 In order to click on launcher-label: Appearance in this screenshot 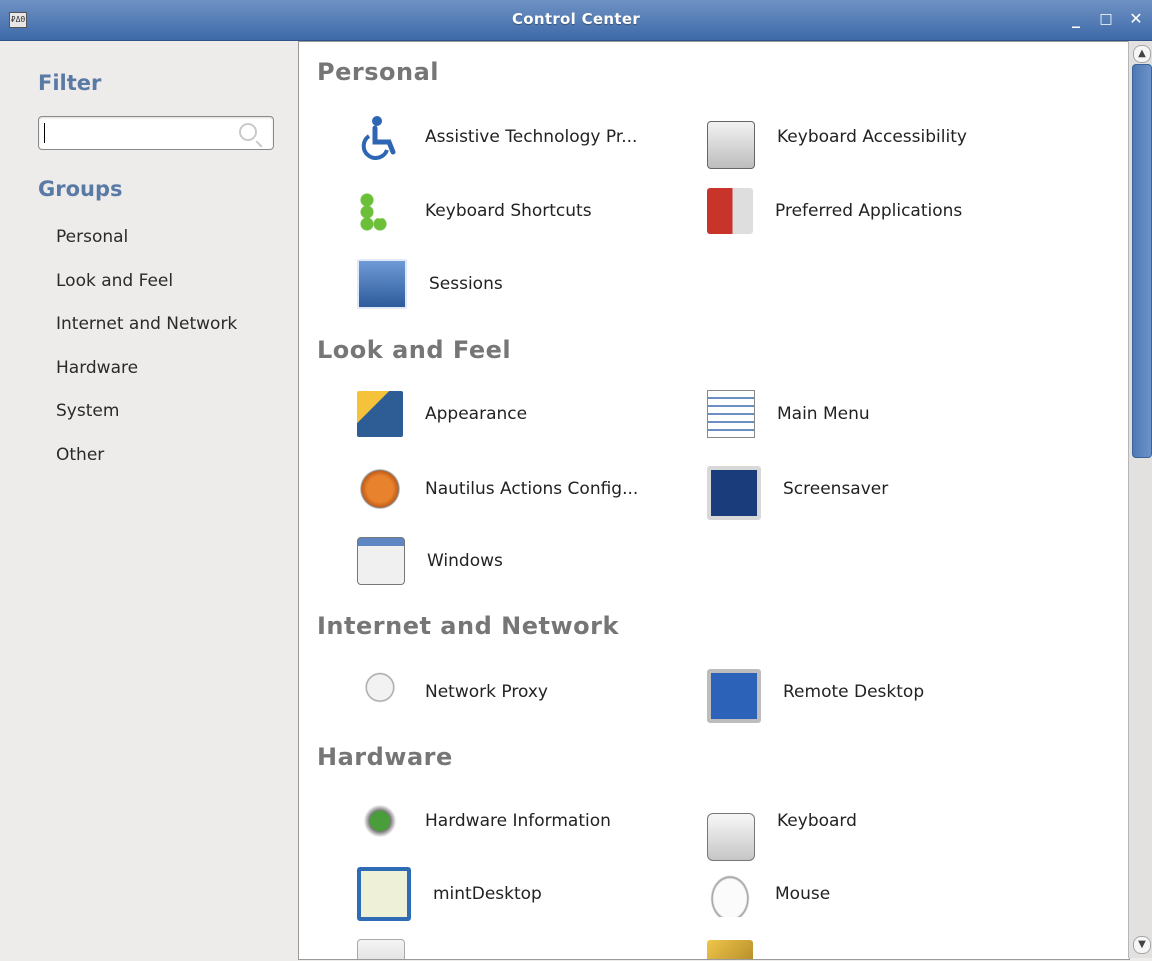, I will do `click(476, 414)`.